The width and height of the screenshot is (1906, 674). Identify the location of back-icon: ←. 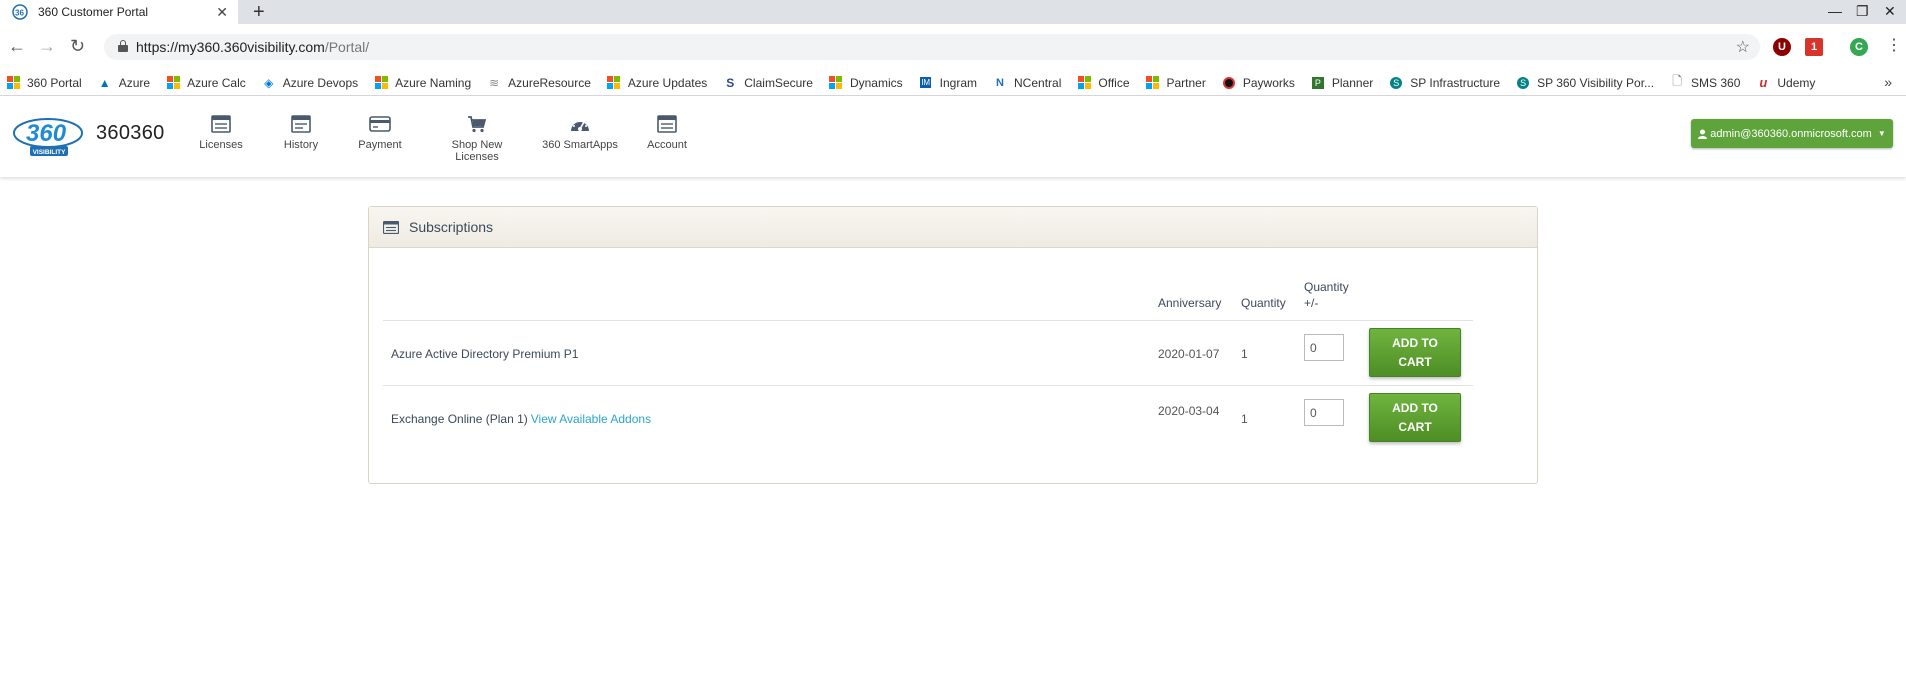
(17, 46).